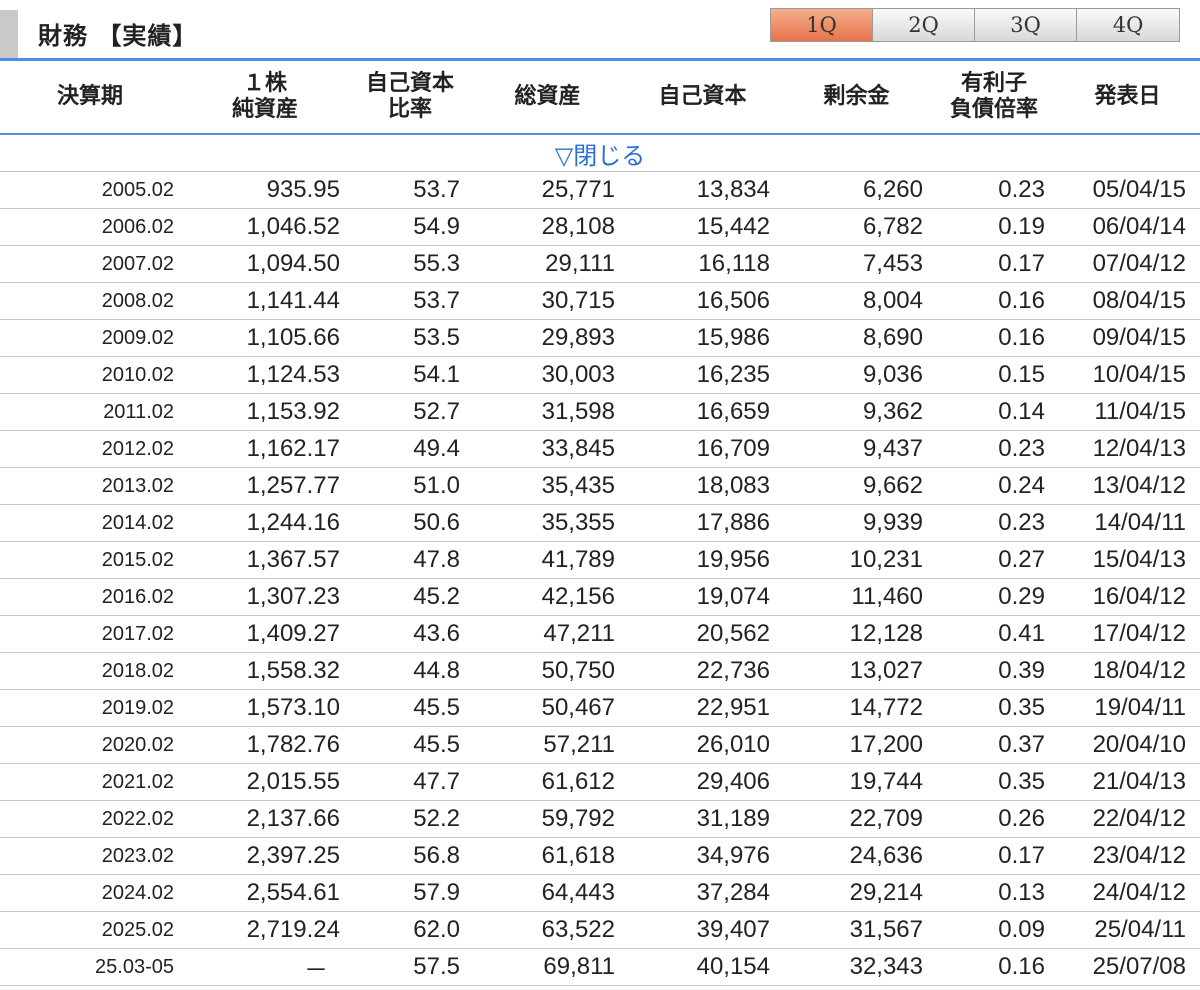 Image resolution: width=1200 pixels, height=990 pixels. I want to click on col-equity-cell: 37,284, so click(702, 893).